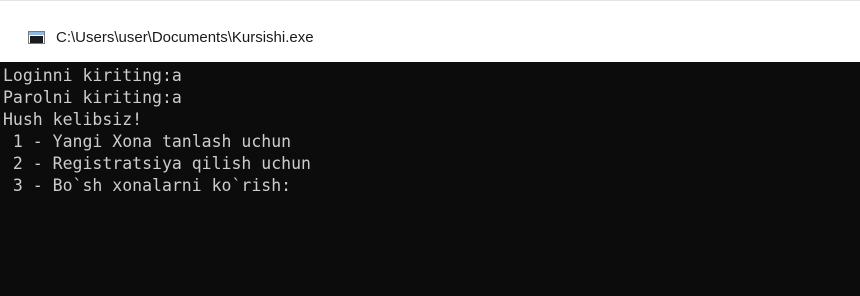  Describe the element at coordinates (92, 97) in the screenshot. I see `console-line-password-prompt: Parolni kiriting:a` at that location.